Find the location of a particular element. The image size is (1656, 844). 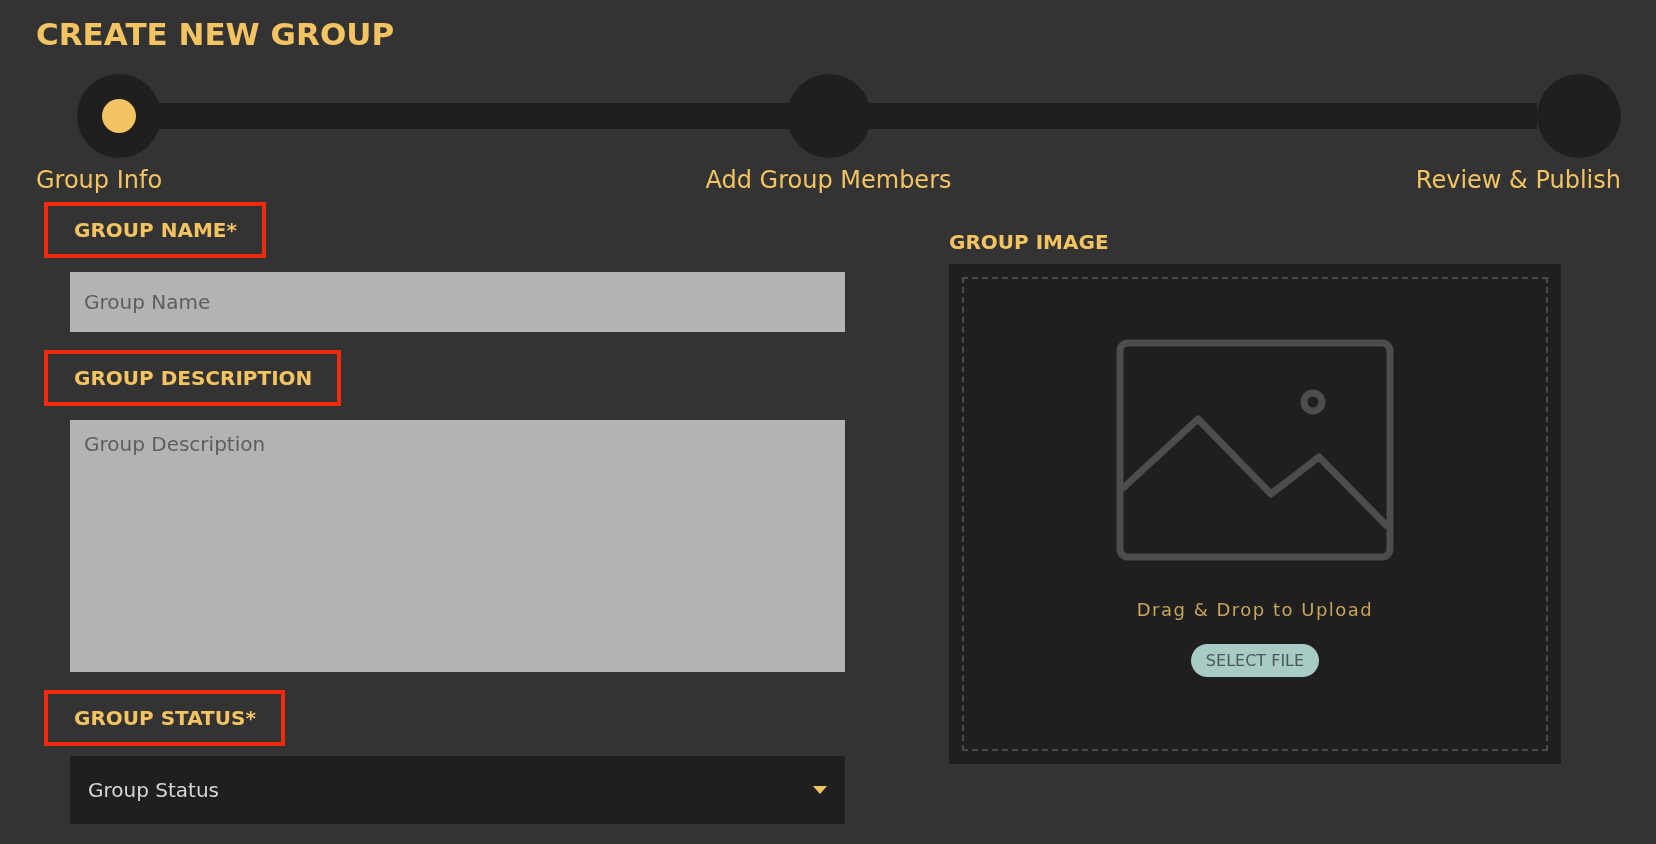

step-label: Group Info is located at coordinates (99, 180).